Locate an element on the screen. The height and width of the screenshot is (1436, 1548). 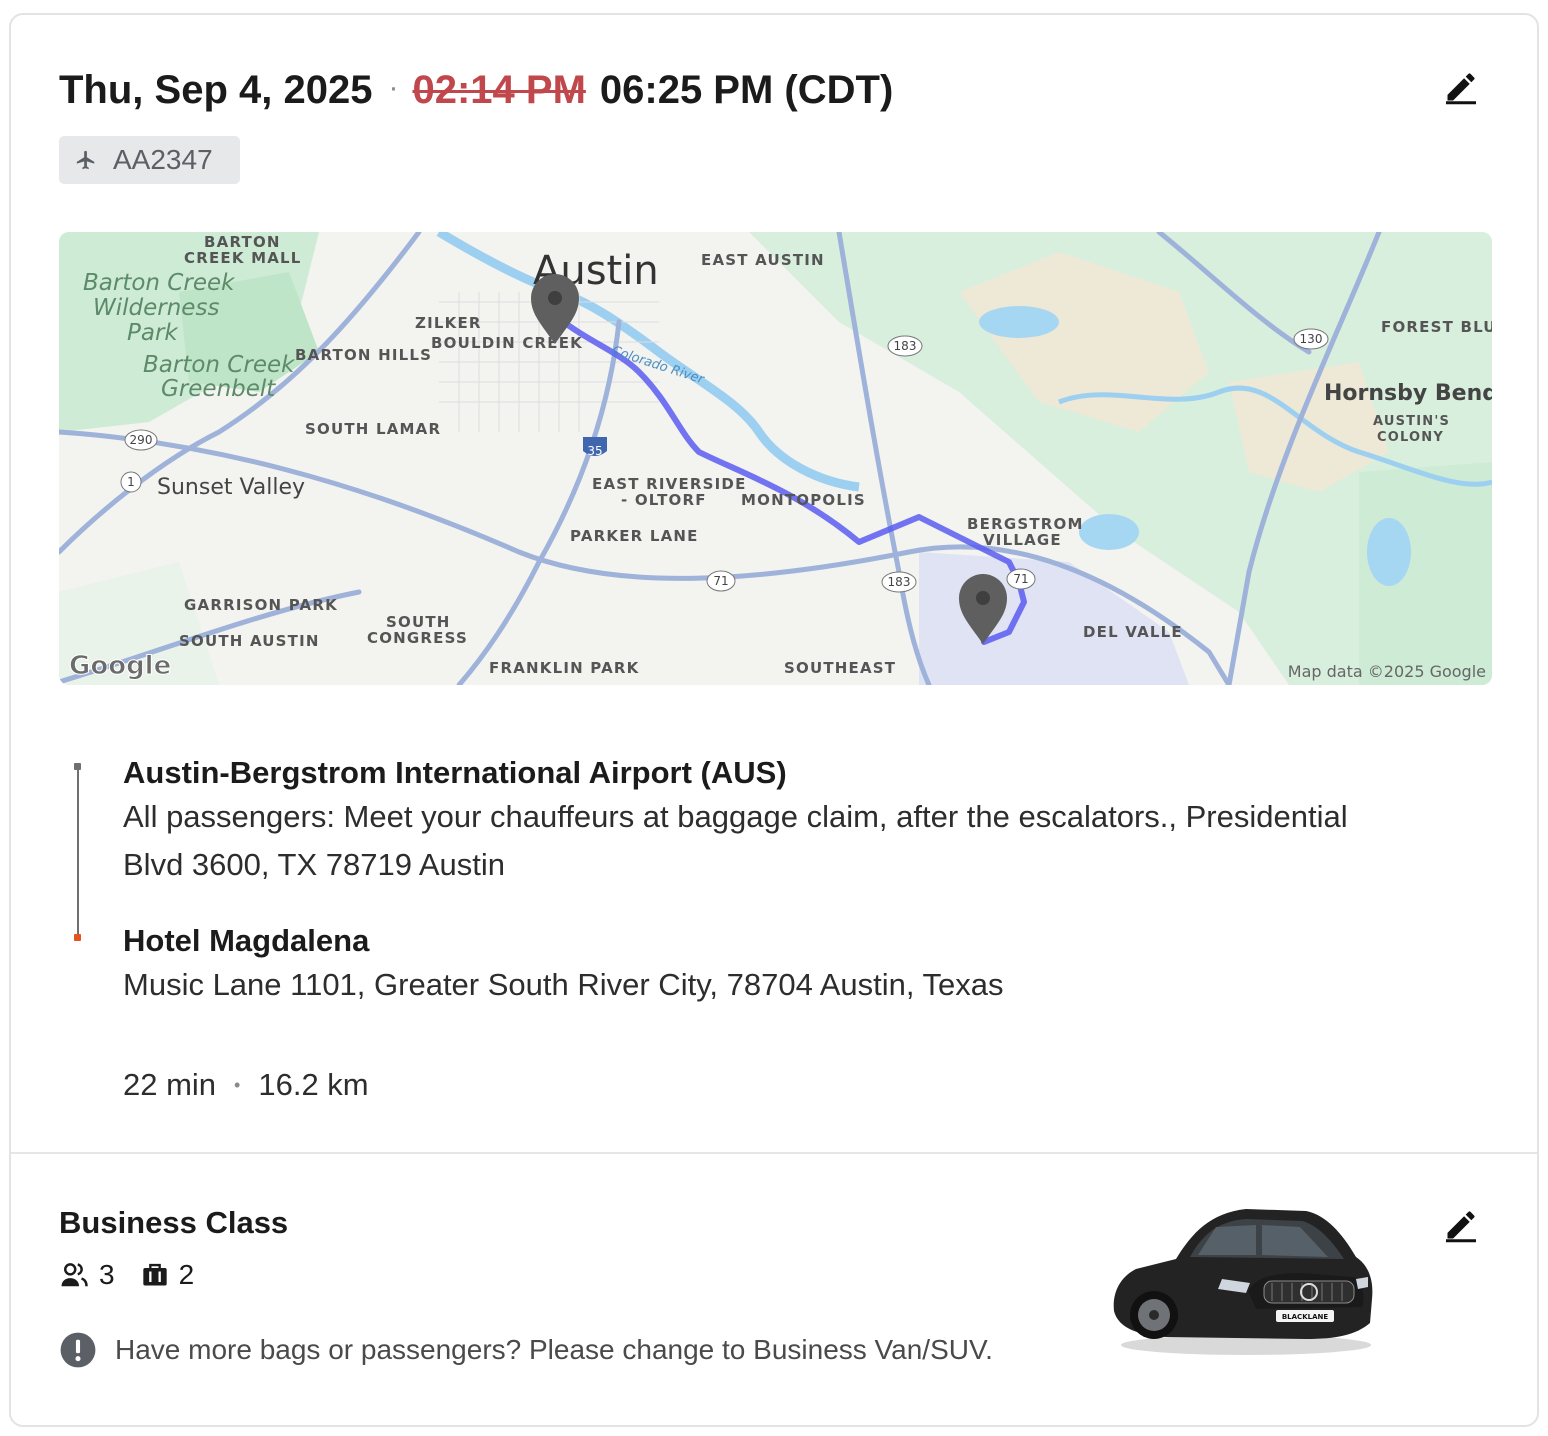
map-label-barton-creek-wilderness-2: Wilderness is located at coordinates (156, 308).